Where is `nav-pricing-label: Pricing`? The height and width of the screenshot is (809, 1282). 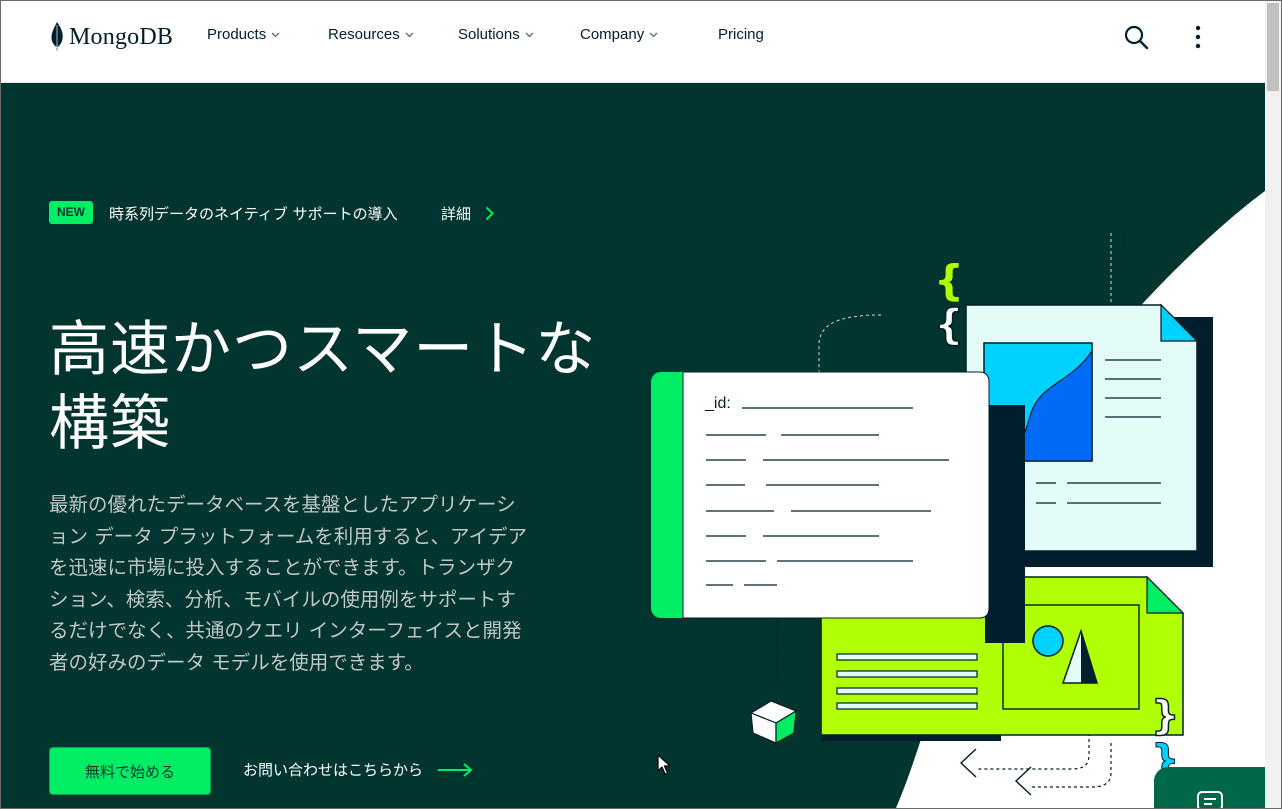 nav-pricing-label: Pricing is located at coordinates (741, 34).